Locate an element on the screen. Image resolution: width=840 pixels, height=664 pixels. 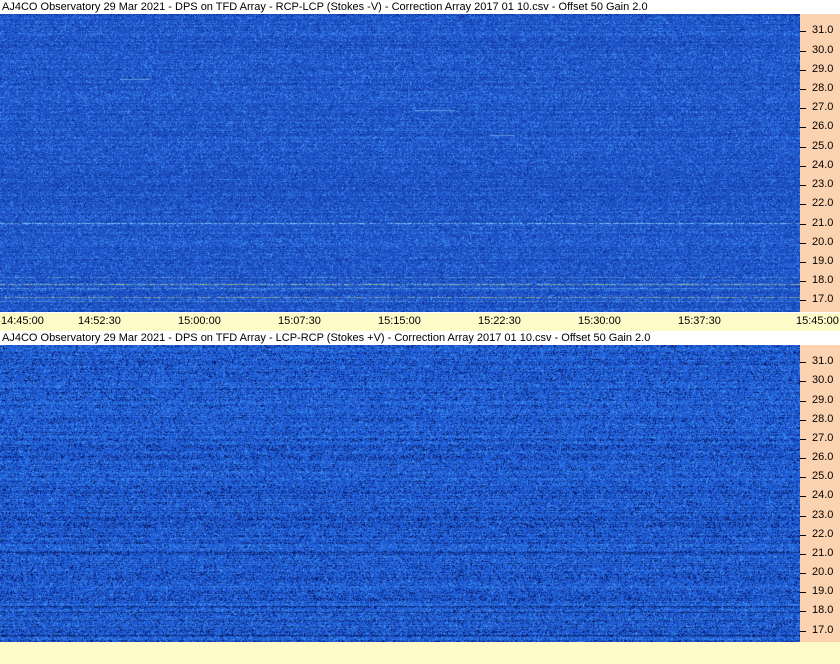
time-tick-label: 15:22:30 is located at coordinates (499, 321).